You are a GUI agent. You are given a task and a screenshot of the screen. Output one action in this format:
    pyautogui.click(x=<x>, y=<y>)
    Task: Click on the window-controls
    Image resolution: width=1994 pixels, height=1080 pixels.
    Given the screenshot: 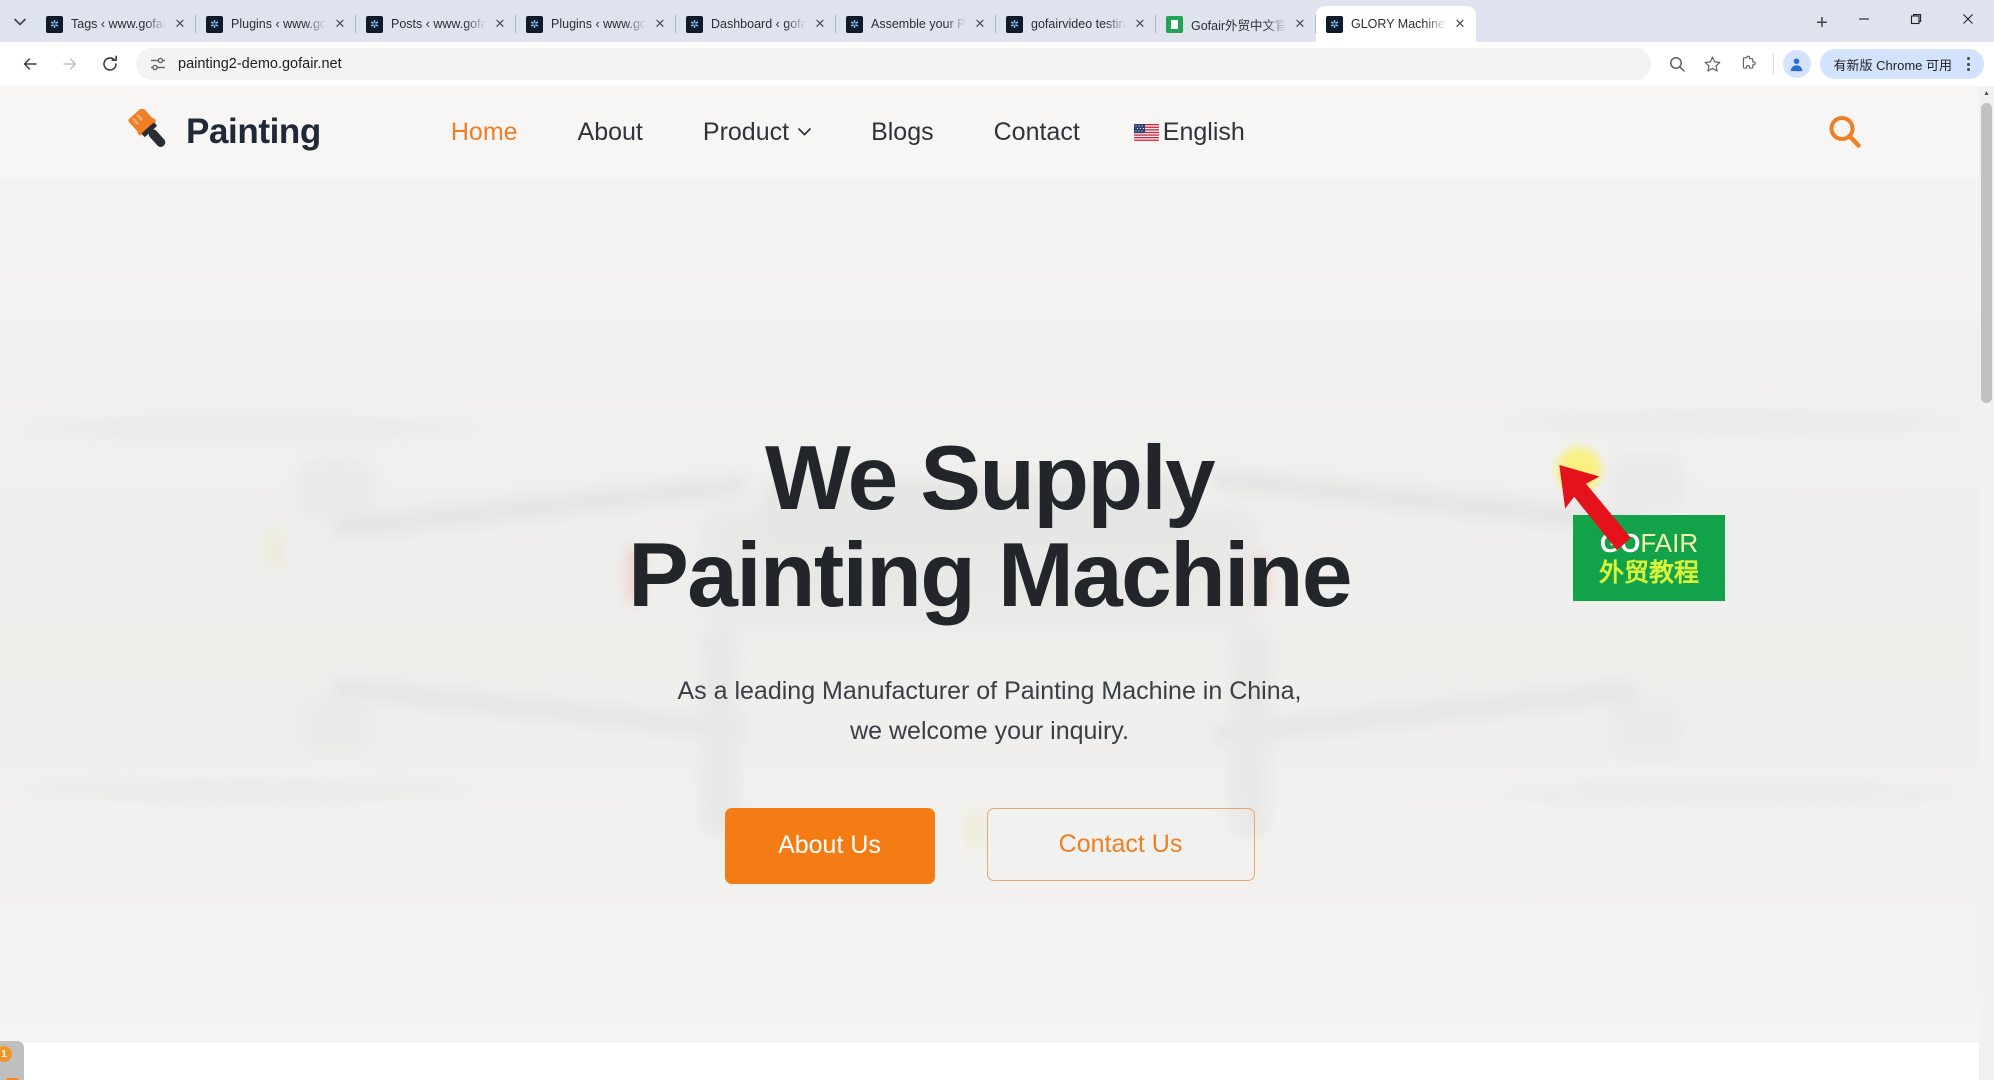 What is the action you would take?
    pyautogui.click(x=1916, y=21)
    